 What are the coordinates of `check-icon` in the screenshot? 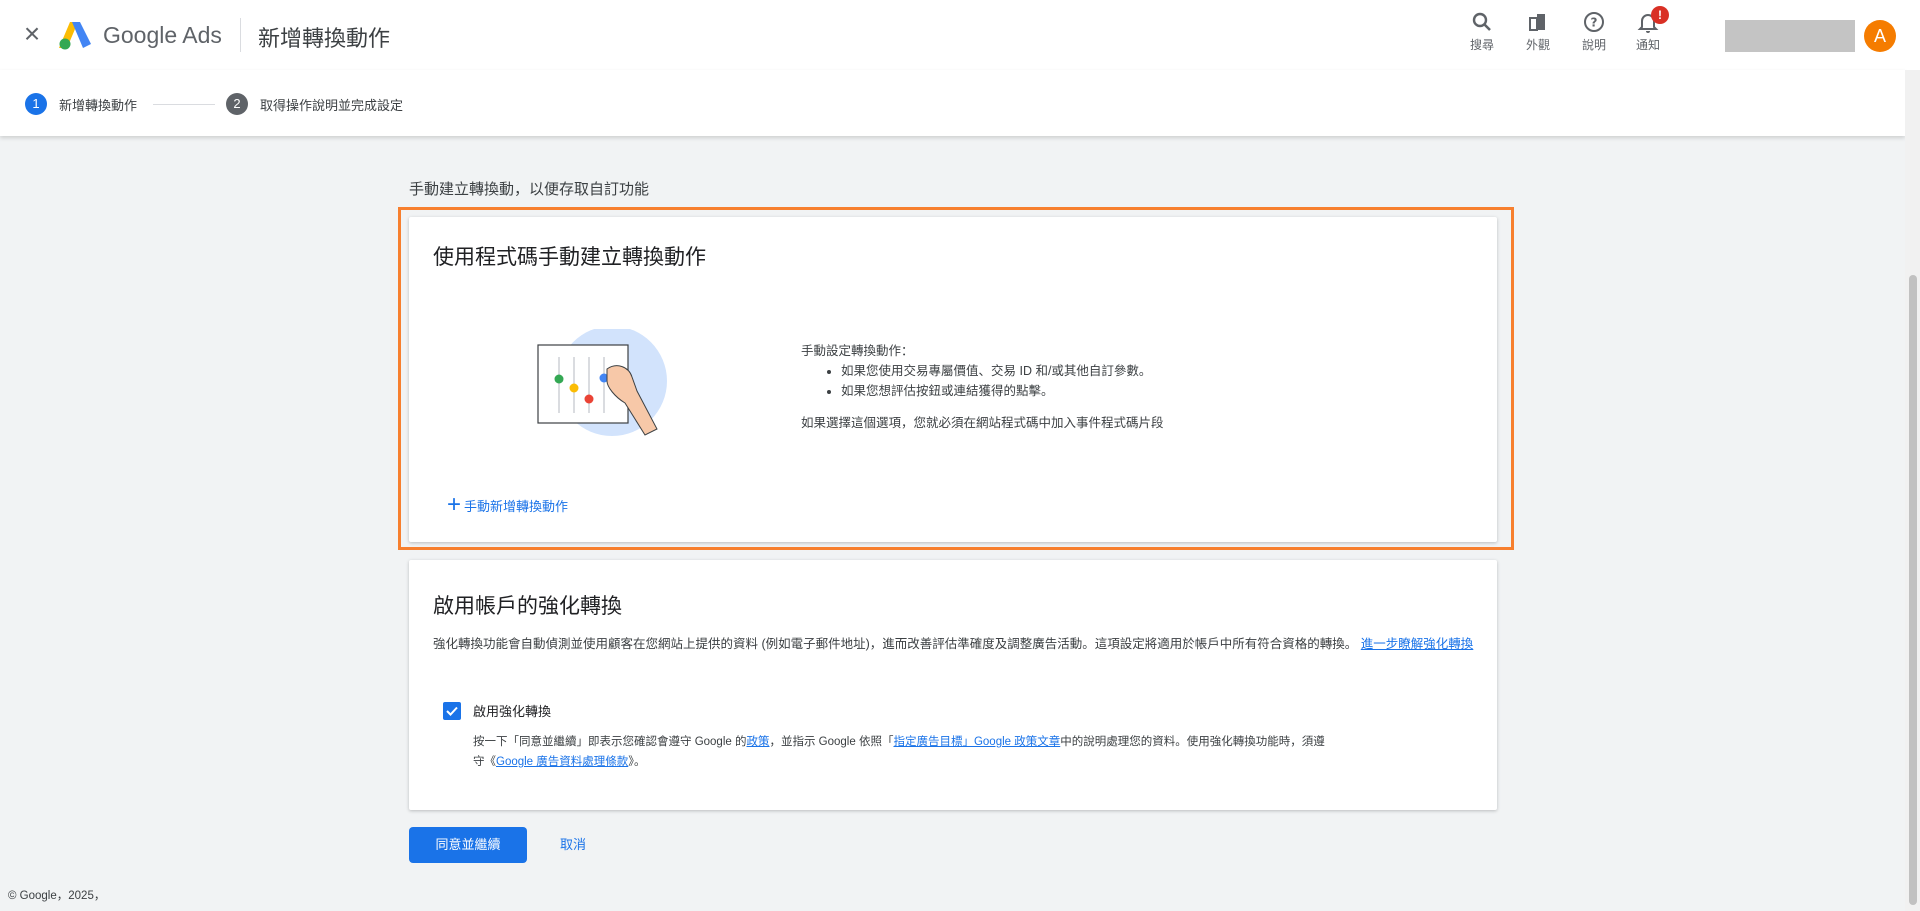 It's located at (452, 711).